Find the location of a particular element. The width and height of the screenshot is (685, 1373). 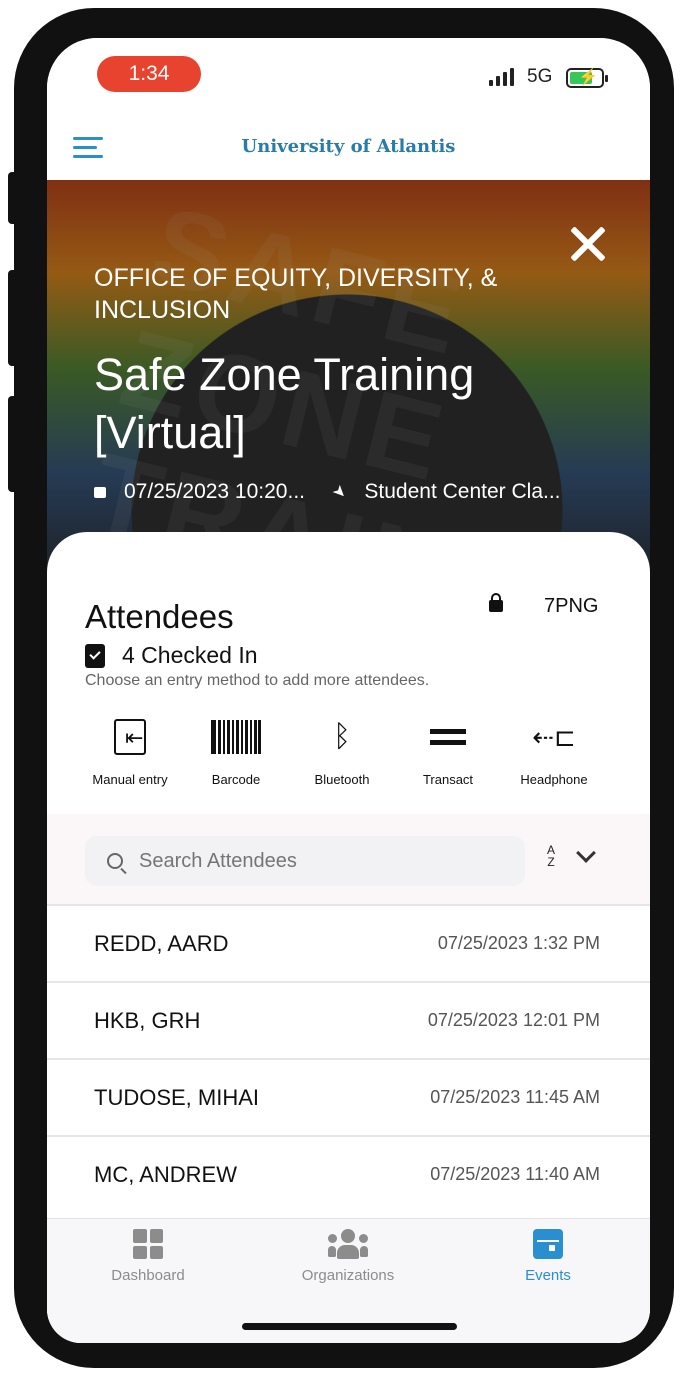

tab-dashboard: Dashboard is located at coordinates (148, 1256).